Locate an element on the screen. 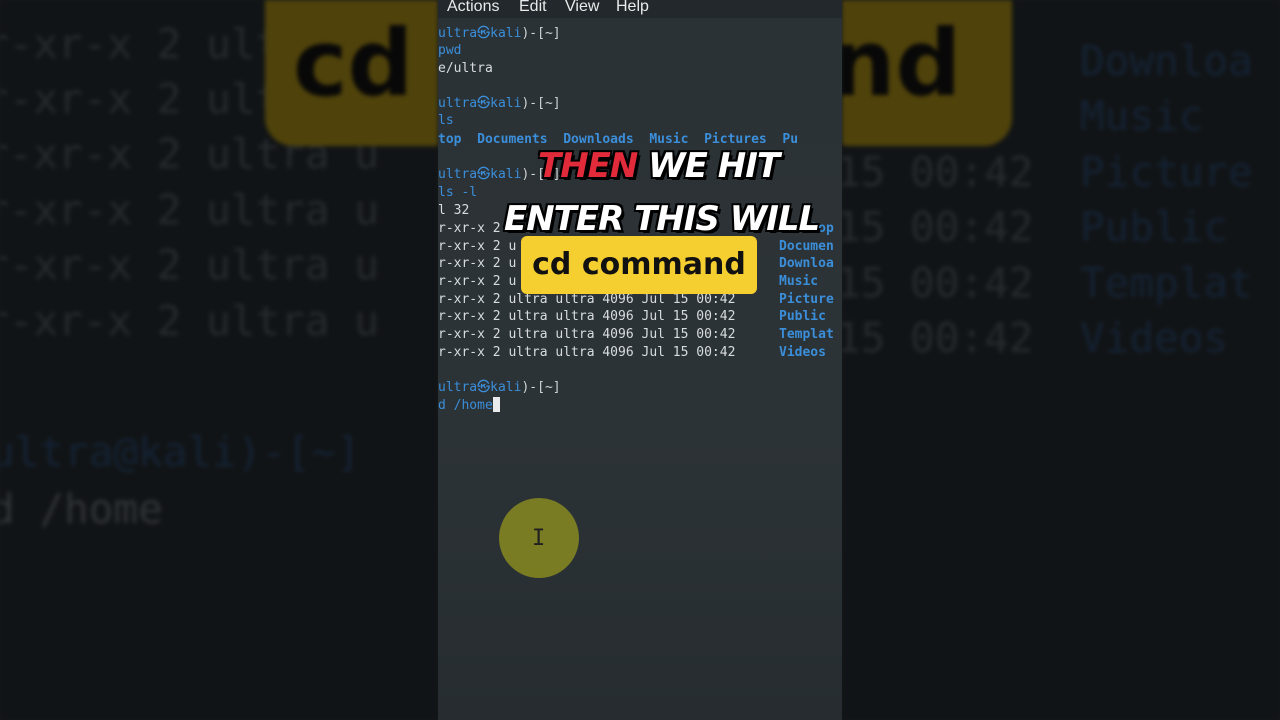  menu-help: Help is located at coordinates (632, 8).